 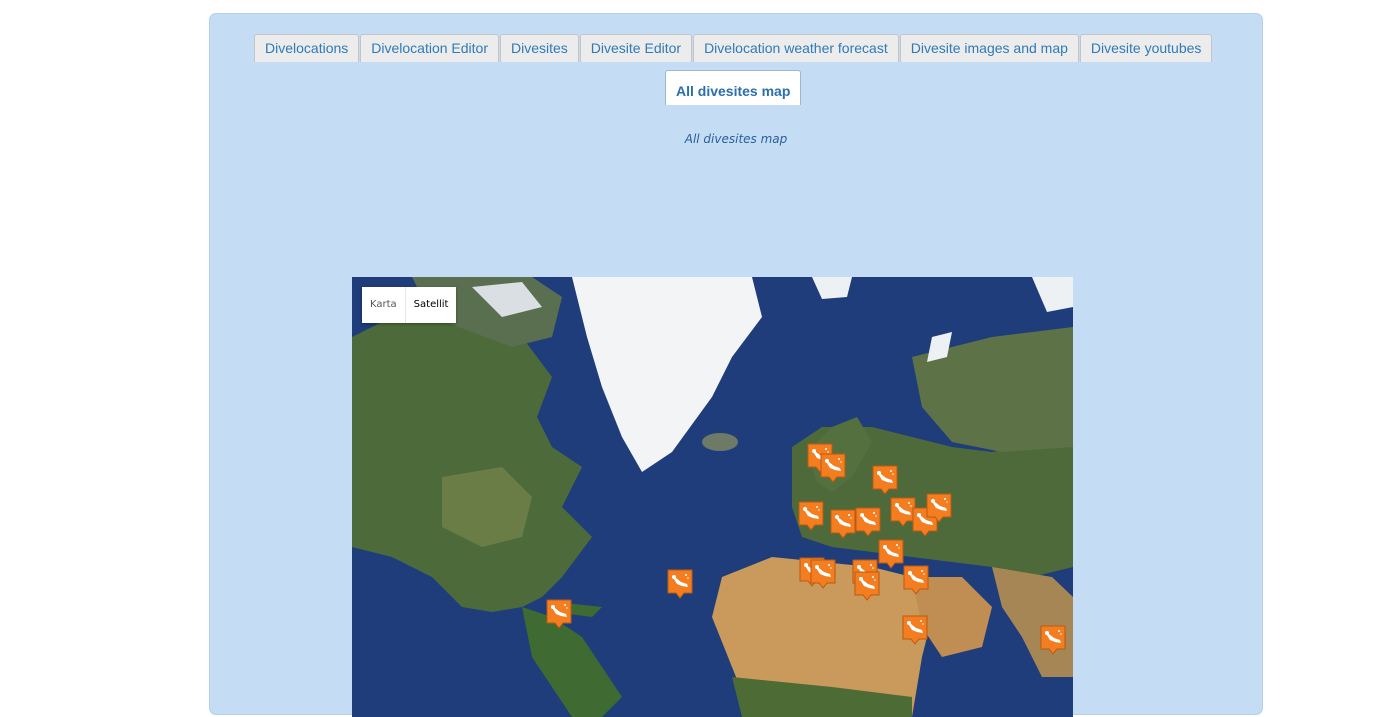 What do you see at coordinates (429, 48) in the screenshot?
I see `tab-divelocation-editor: Divelocation Editor` at bounding box center [429, 48].